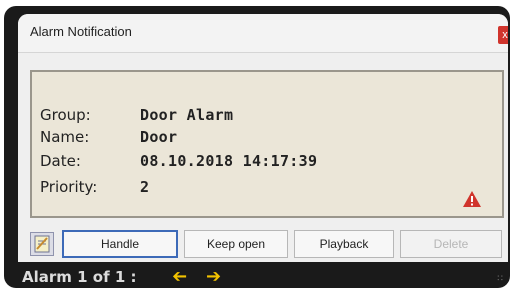  I want to click on detail-value: 08.10.2018 14:17:39, so click(229, 161).